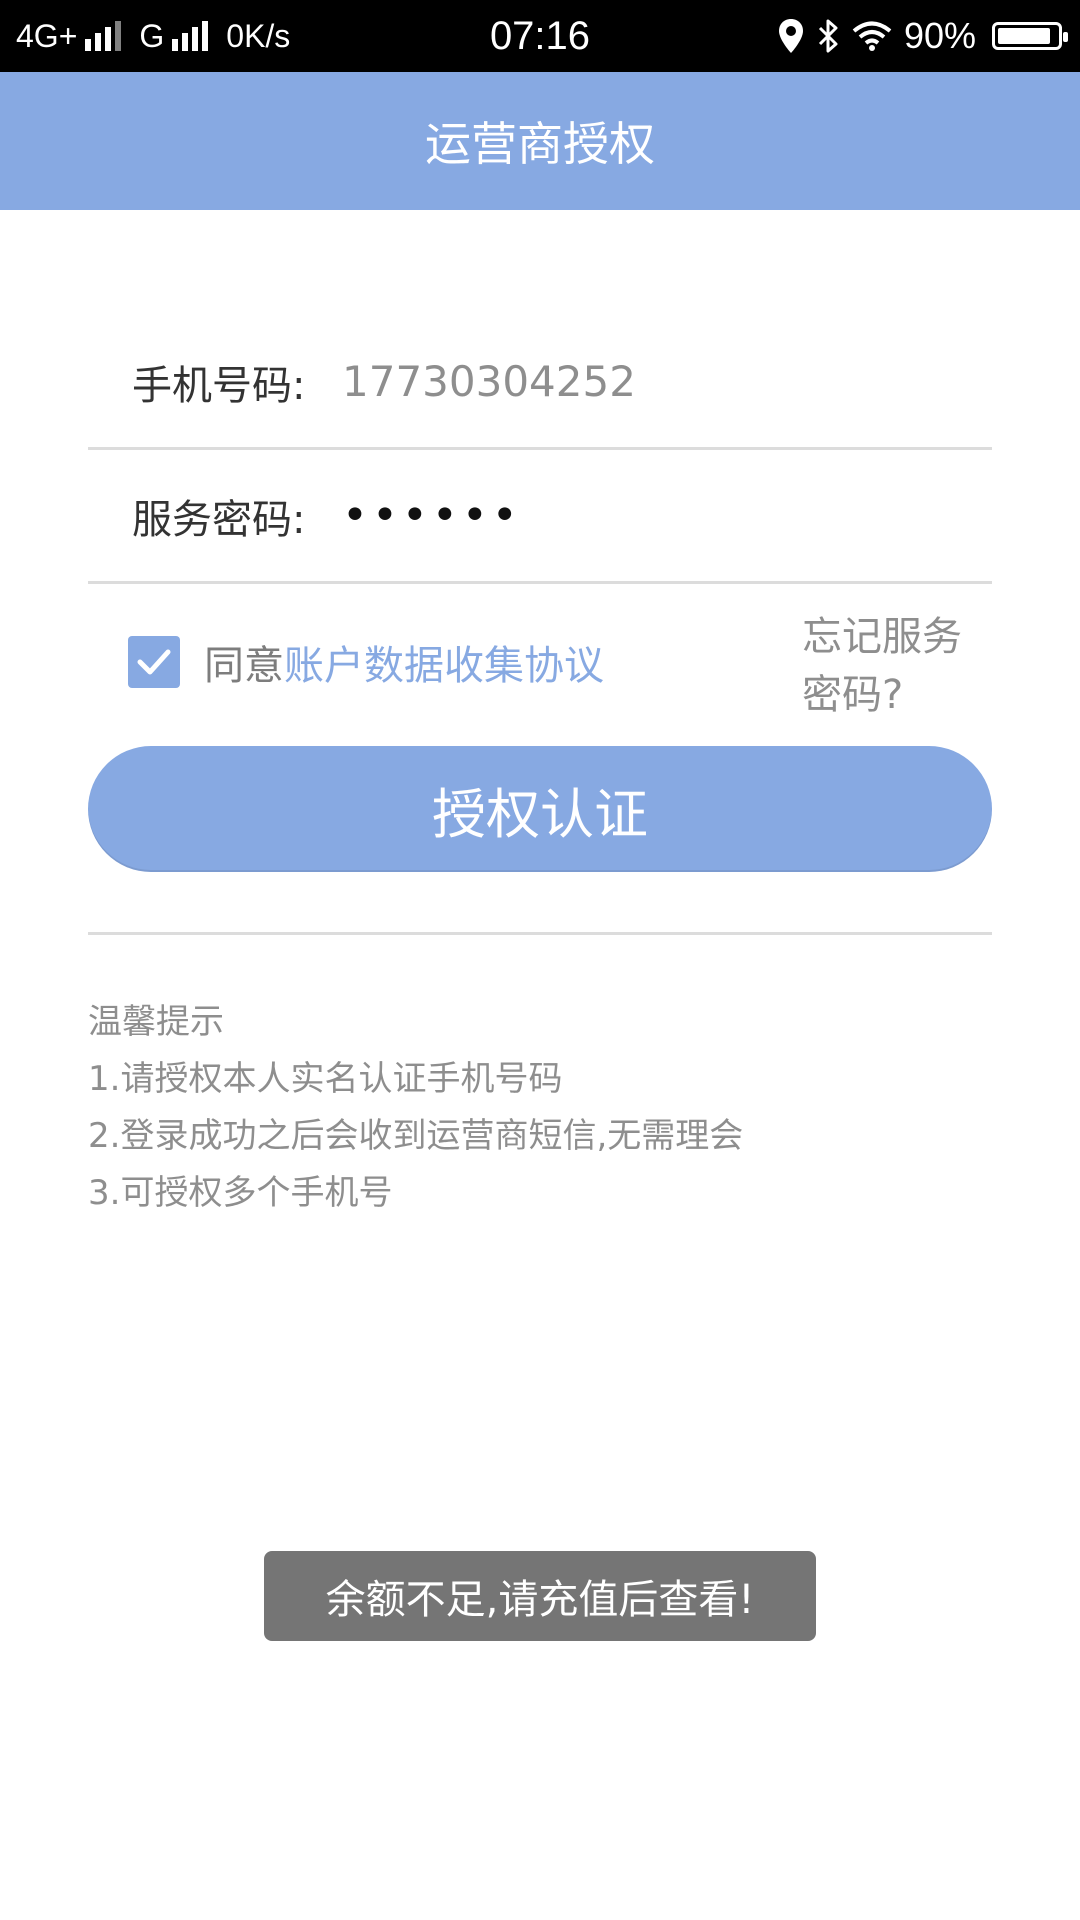 This screenshot has height=1920, width=1080. I want to click on bluetooth-icon, so click(828, 36).